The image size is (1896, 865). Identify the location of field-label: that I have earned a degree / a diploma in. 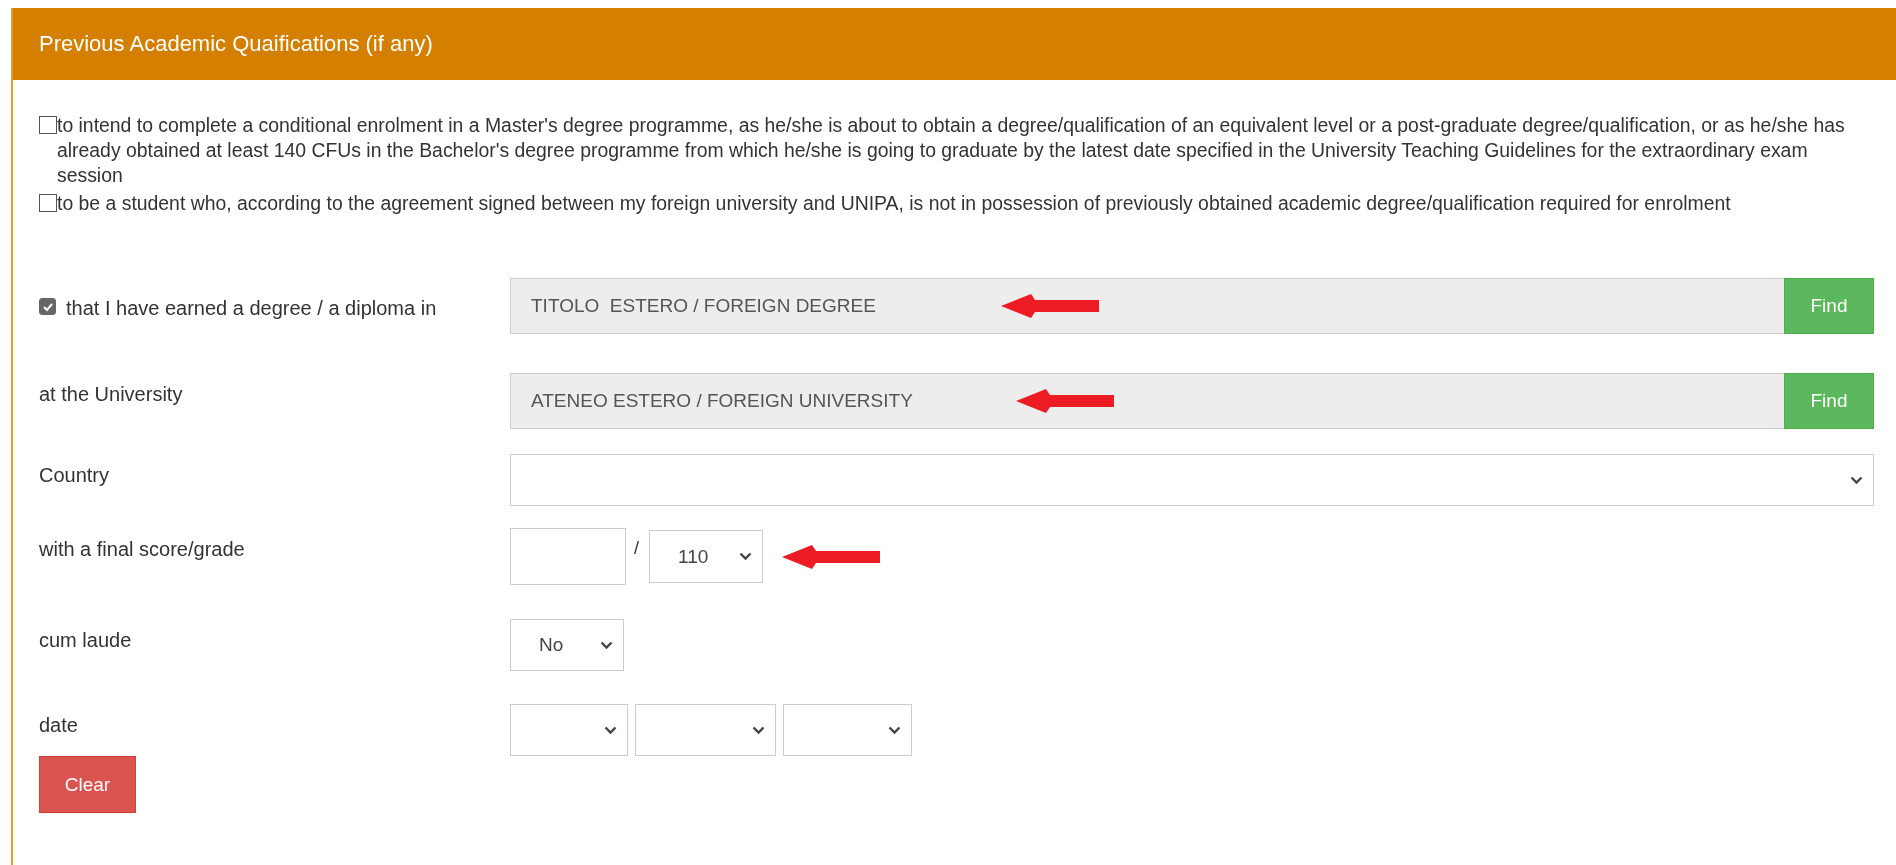
(251, 308).